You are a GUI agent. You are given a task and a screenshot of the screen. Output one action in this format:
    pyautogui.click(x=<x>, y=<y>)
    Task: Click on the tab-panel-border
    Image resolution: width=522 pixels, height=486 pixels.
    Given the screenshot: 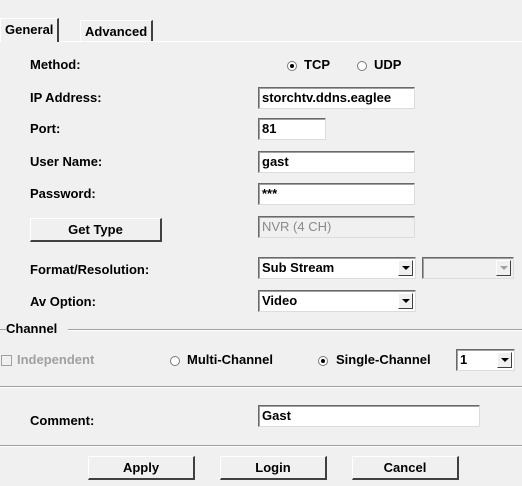 What is the action you would take?
    pyautogui.click(x=261, y=41)
    